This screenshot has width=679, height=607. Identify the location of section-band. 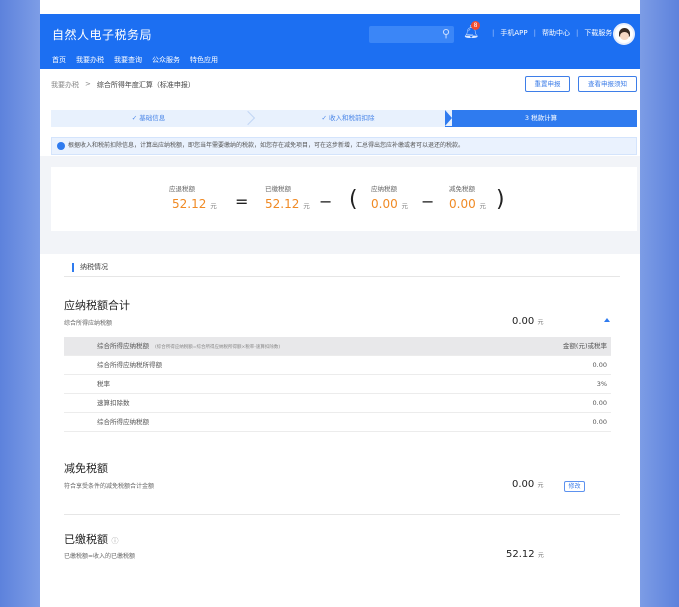
(340, 248).